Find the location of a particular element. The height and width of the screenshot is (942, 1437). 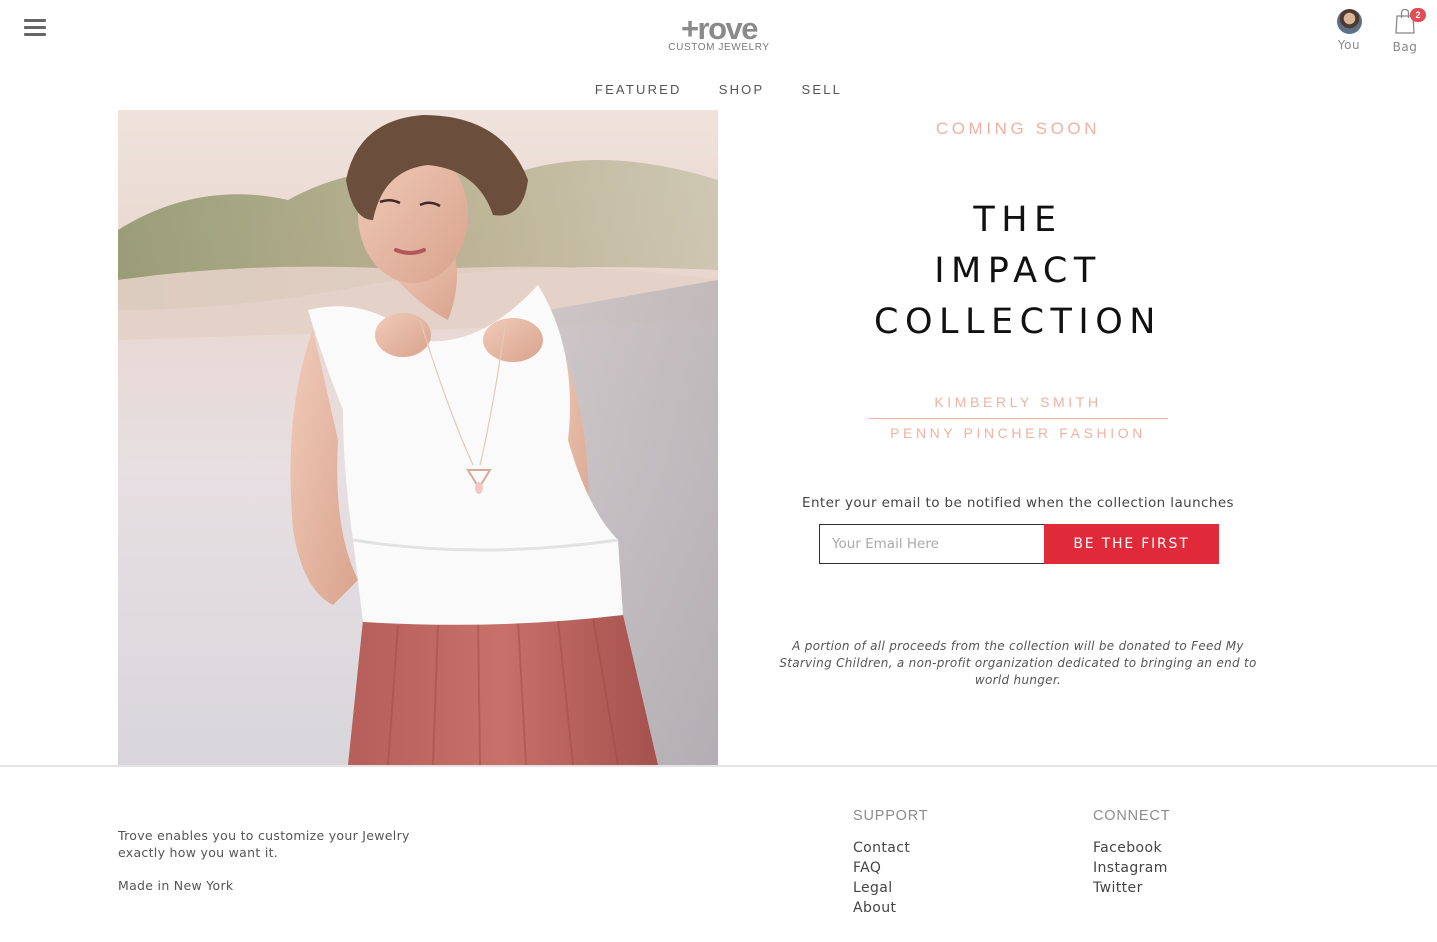

title-line-2: IMPACT is located at coordinates (1018, 271).